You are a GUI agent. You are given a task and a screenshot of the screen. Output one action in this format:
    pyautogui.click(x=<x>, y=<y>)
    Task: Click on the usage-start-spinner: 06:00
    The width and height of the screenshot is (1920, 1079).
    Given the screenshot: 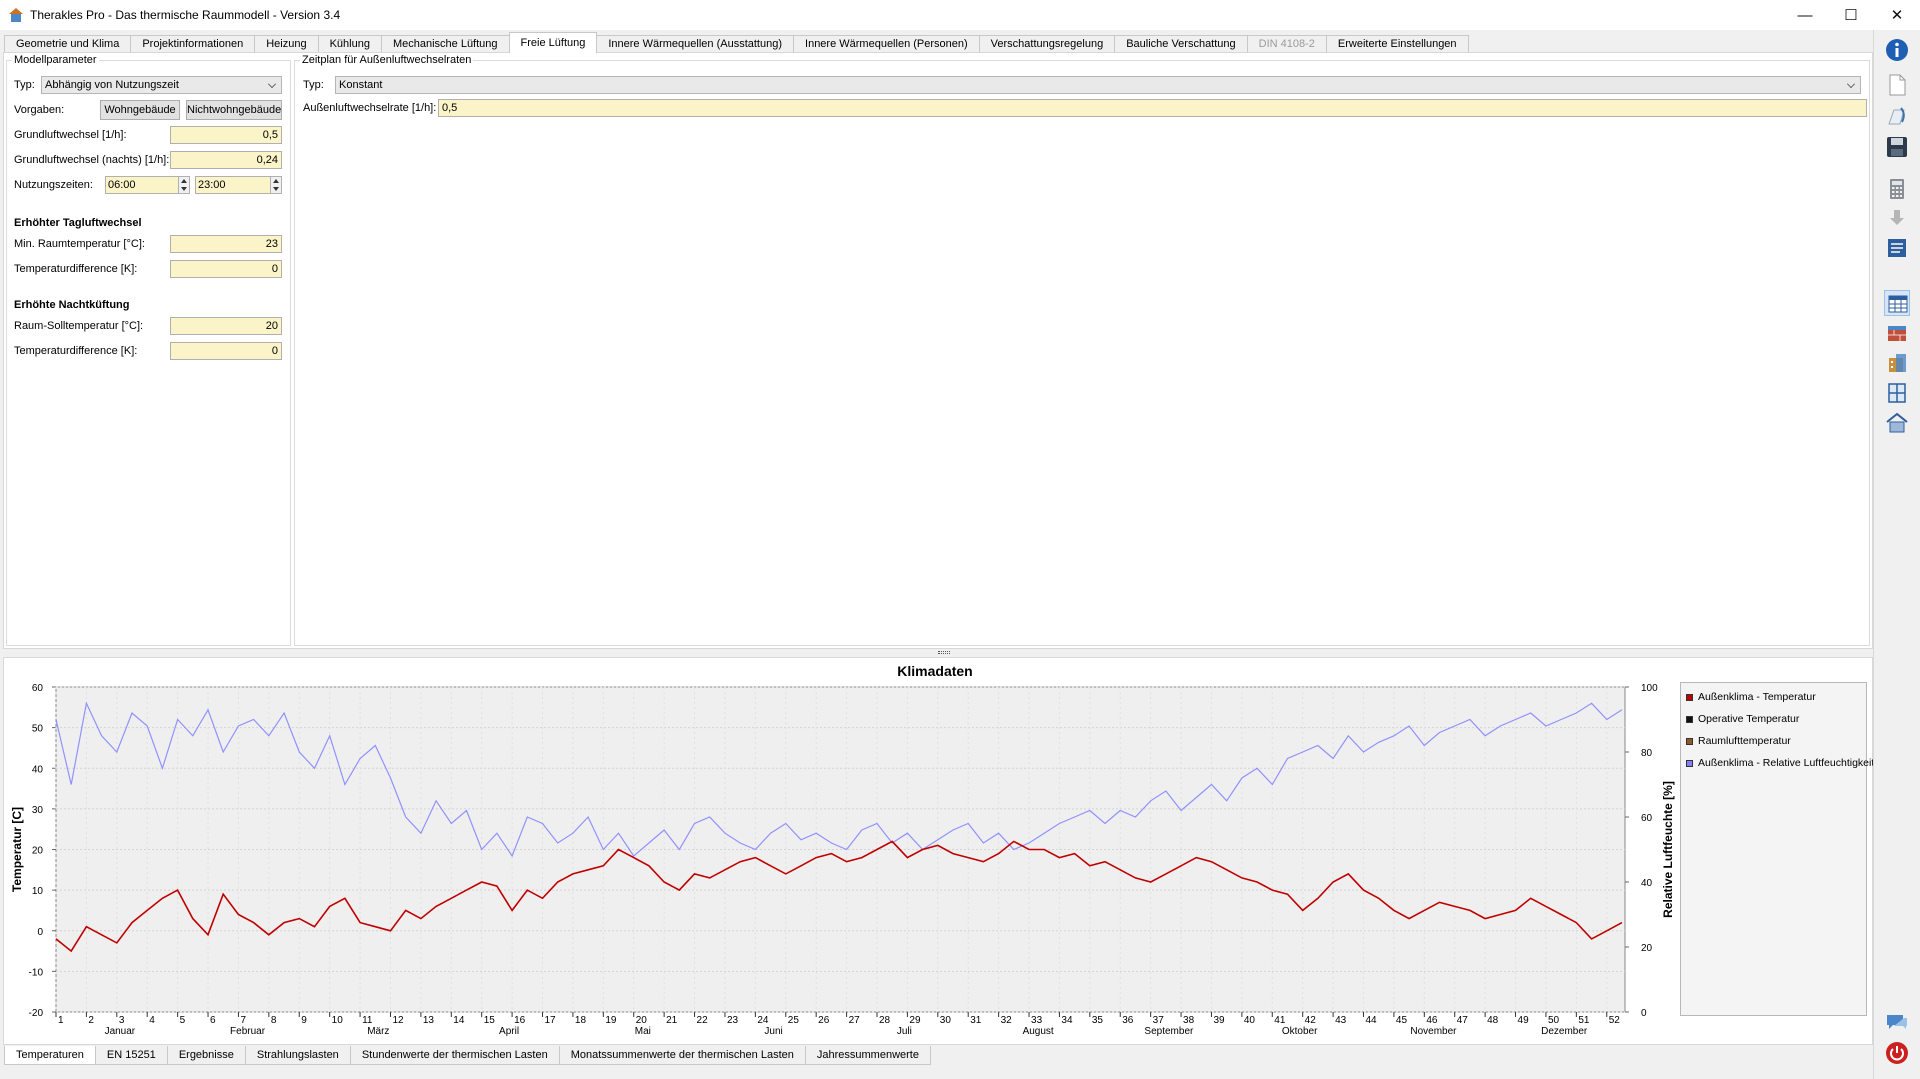 What is the action you would take?
    pyautogui.click(x=147, y=185)
    